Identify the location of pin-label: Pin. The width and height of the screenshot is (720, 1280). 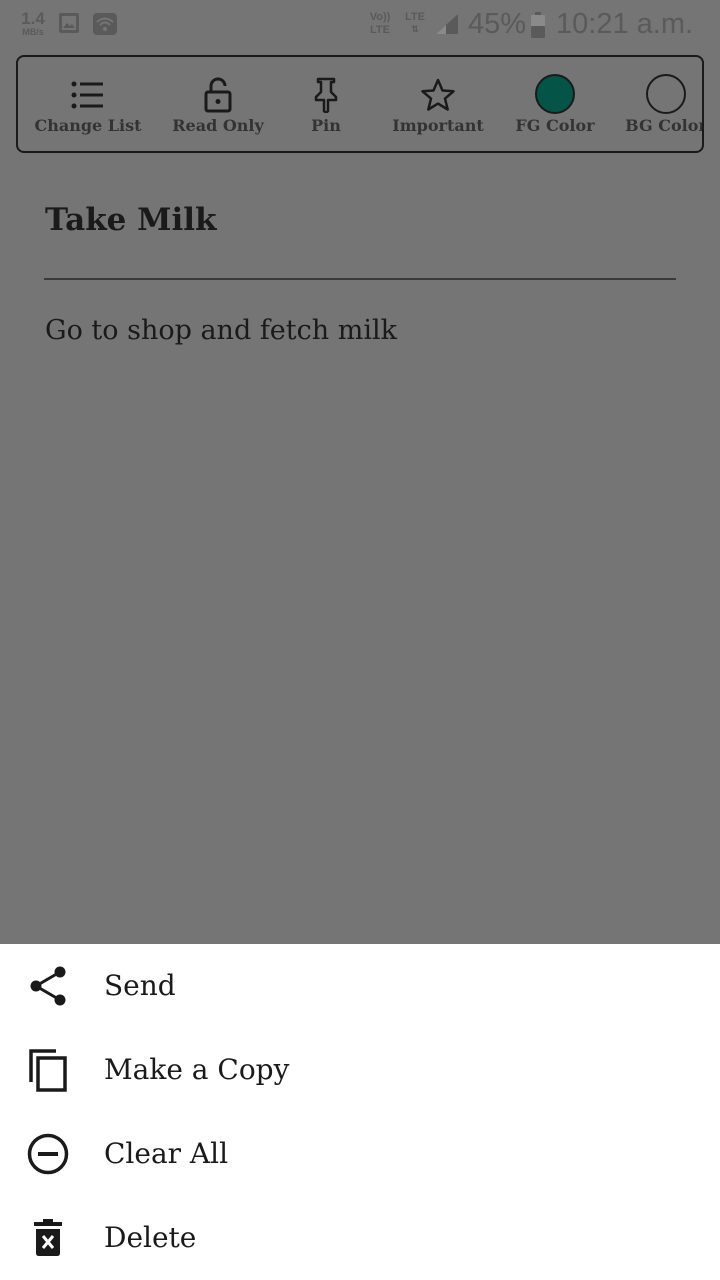
(326, 125).